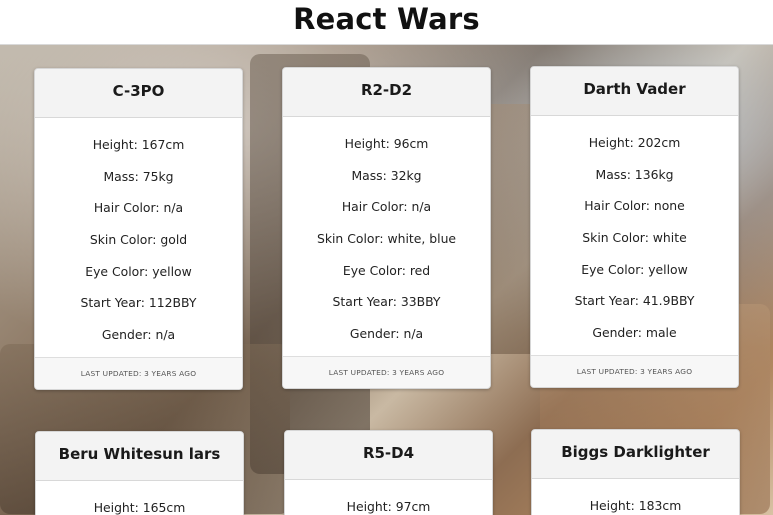  I want to click on character-card: Beru Whitesun lars Height: 165cm, so click(139, 473).